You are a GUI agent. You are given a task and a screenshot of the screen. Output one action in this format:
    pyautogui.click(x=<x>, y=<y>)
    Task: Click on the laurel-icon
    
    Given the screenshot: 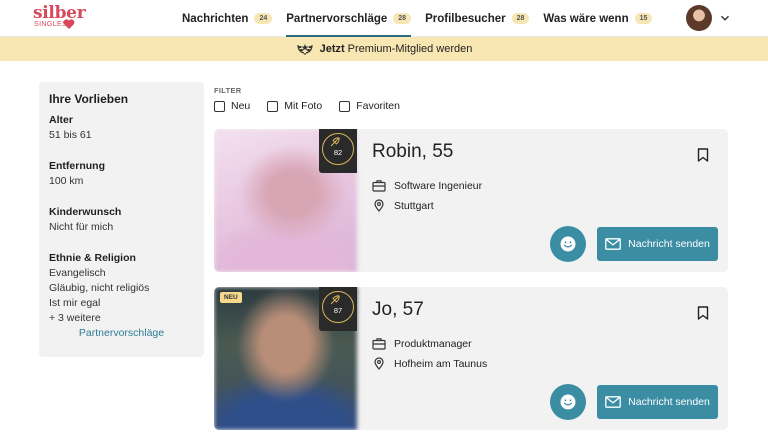 What is the action you would take?
    pyautogui.click(x=305, y=49)
    